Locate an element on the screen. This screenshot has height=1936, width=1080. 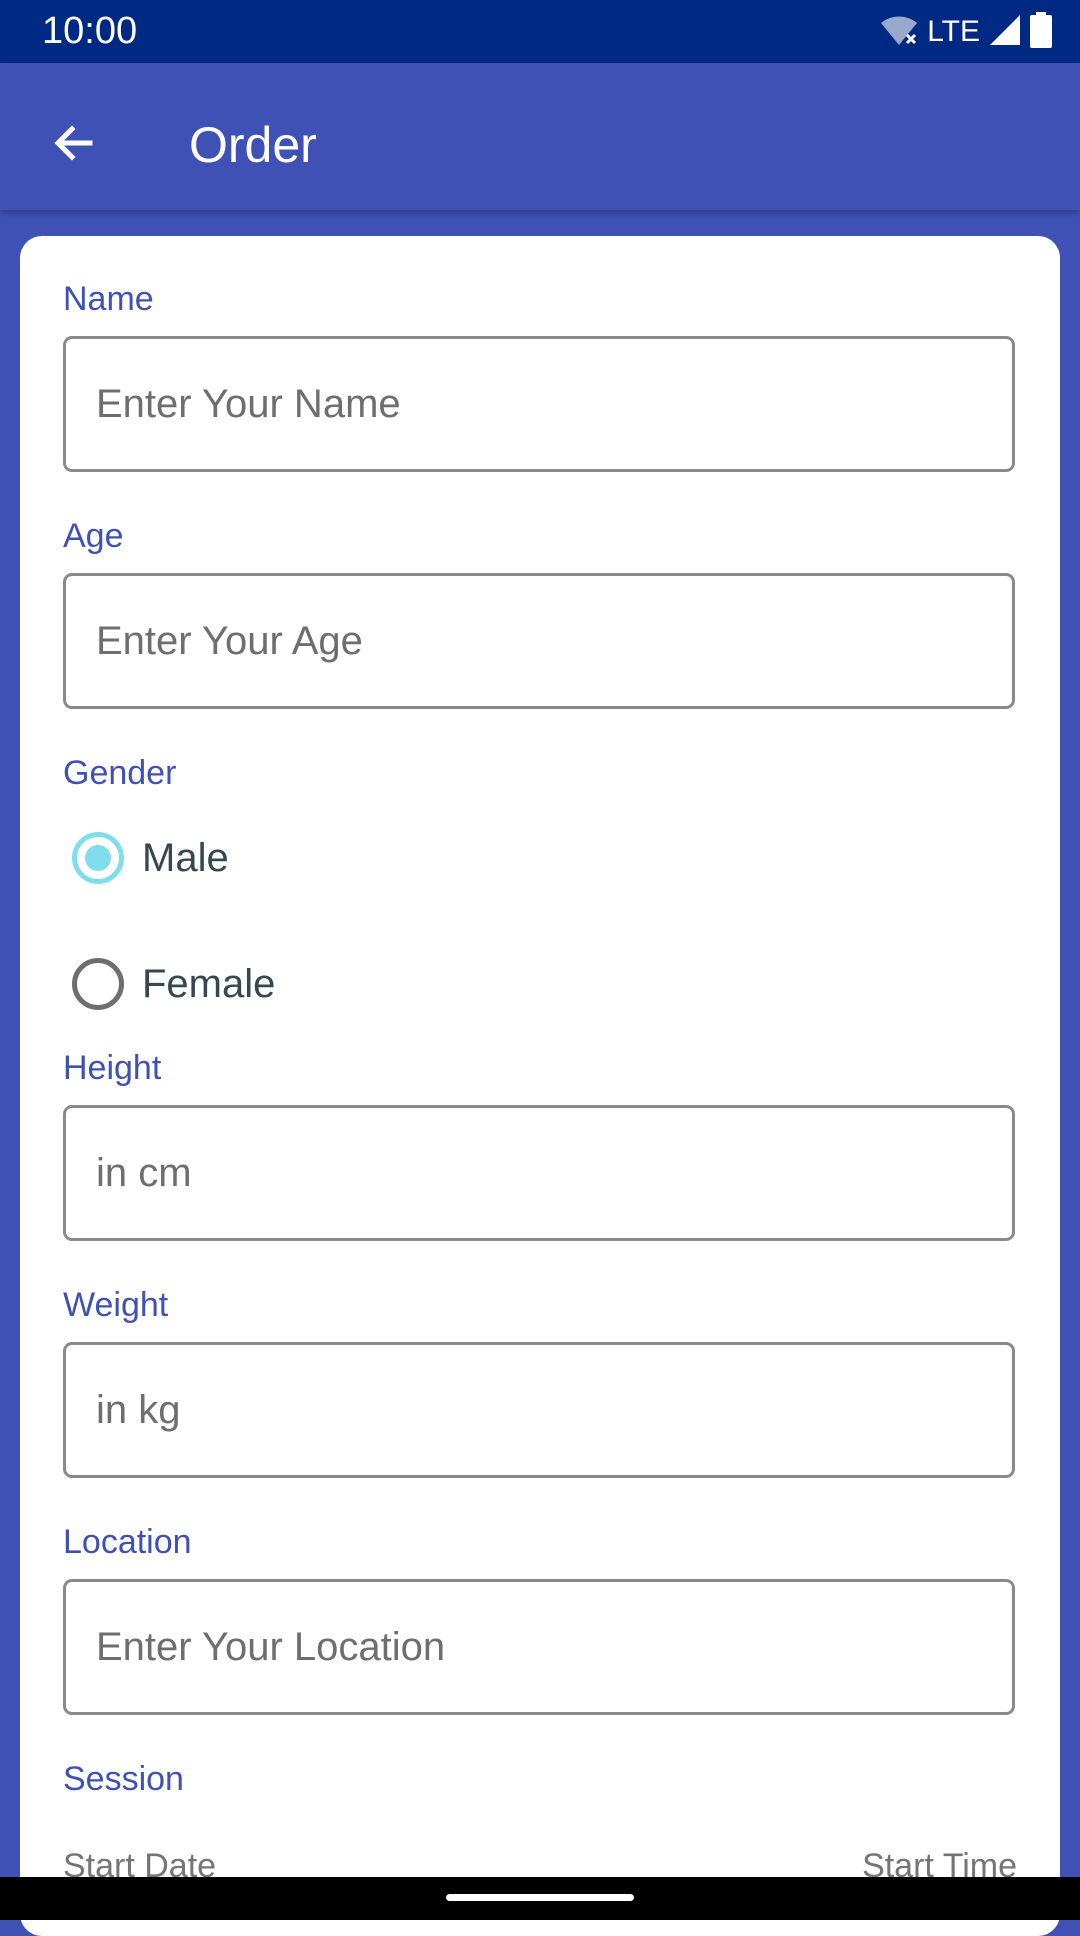
location-input is located at coordinates (539, 1647).